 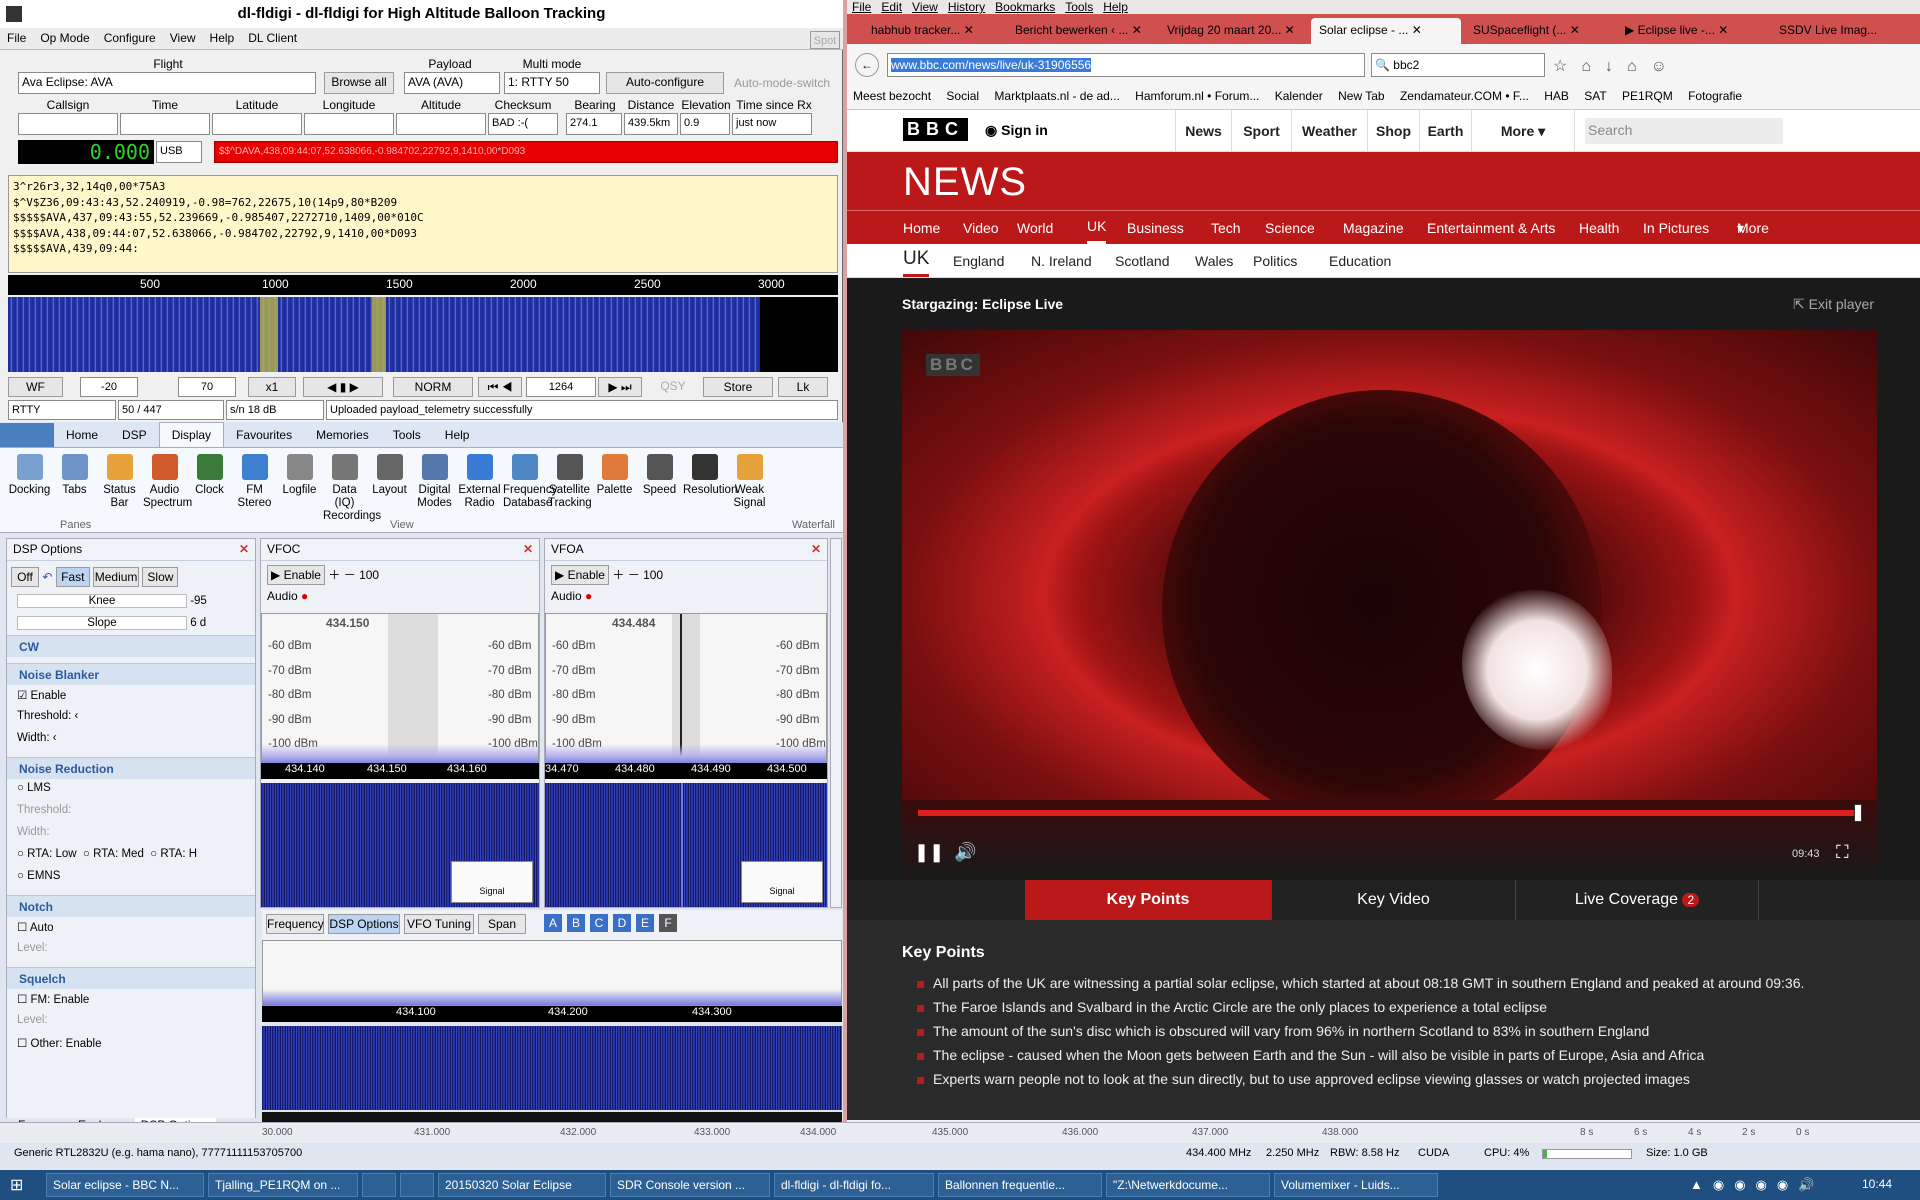 What do you see at coordinates (102, 623) in the screenshot?
I see `slope-slider: Slope` at bounding box center [102, 623].